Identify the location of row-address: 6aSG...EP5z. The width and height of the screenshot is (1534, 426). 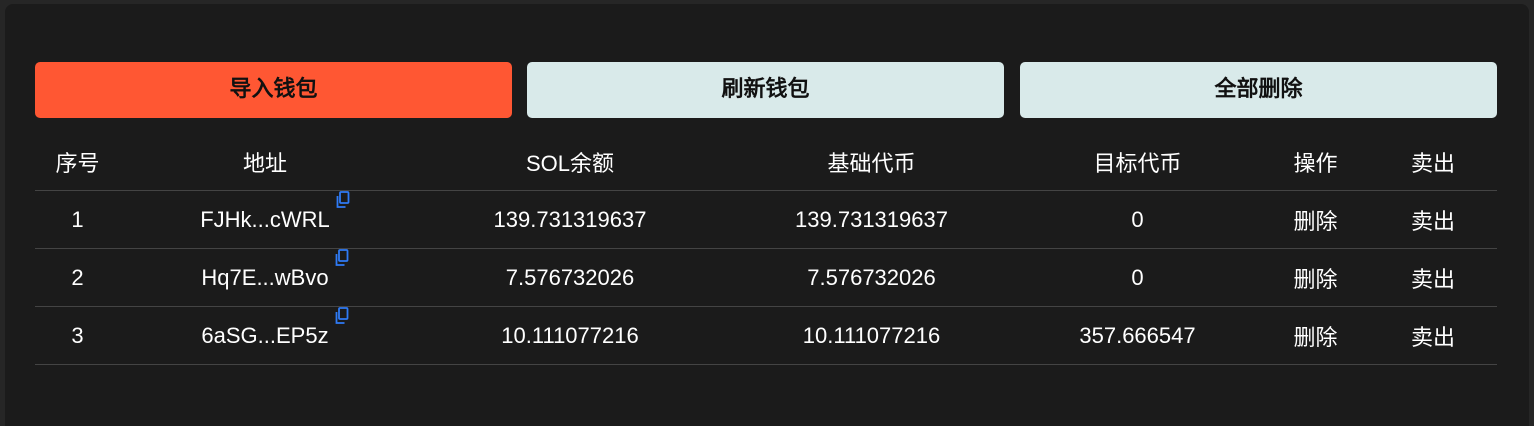
(265, 335).